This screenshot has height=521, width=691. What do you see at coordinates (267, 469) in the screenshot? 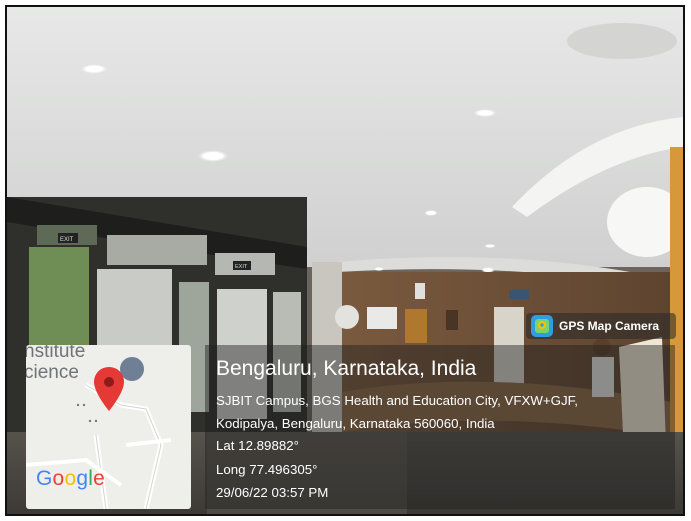
I see `longitude: Long 77.496305°` at bounding box center [267, 469].